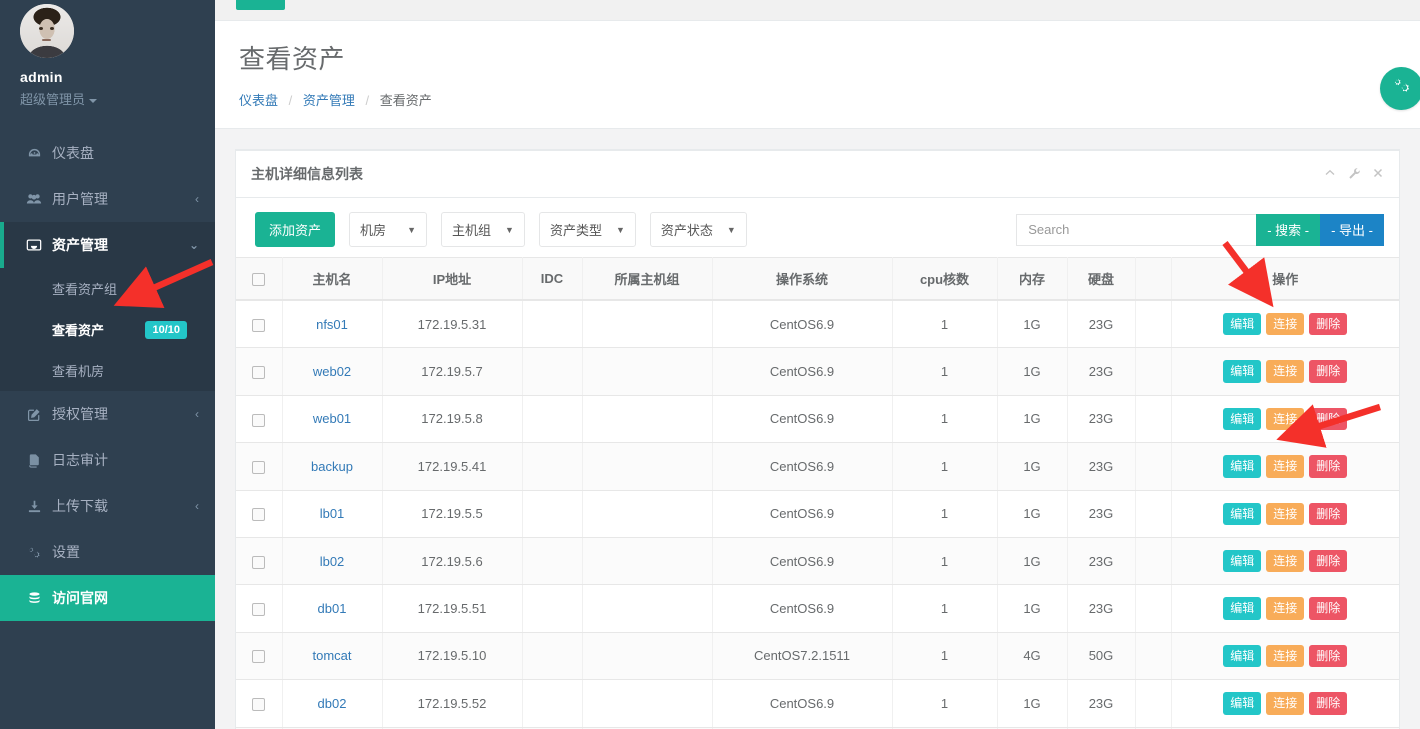  I want to click on hostname-link: db01, so click(332, 608).